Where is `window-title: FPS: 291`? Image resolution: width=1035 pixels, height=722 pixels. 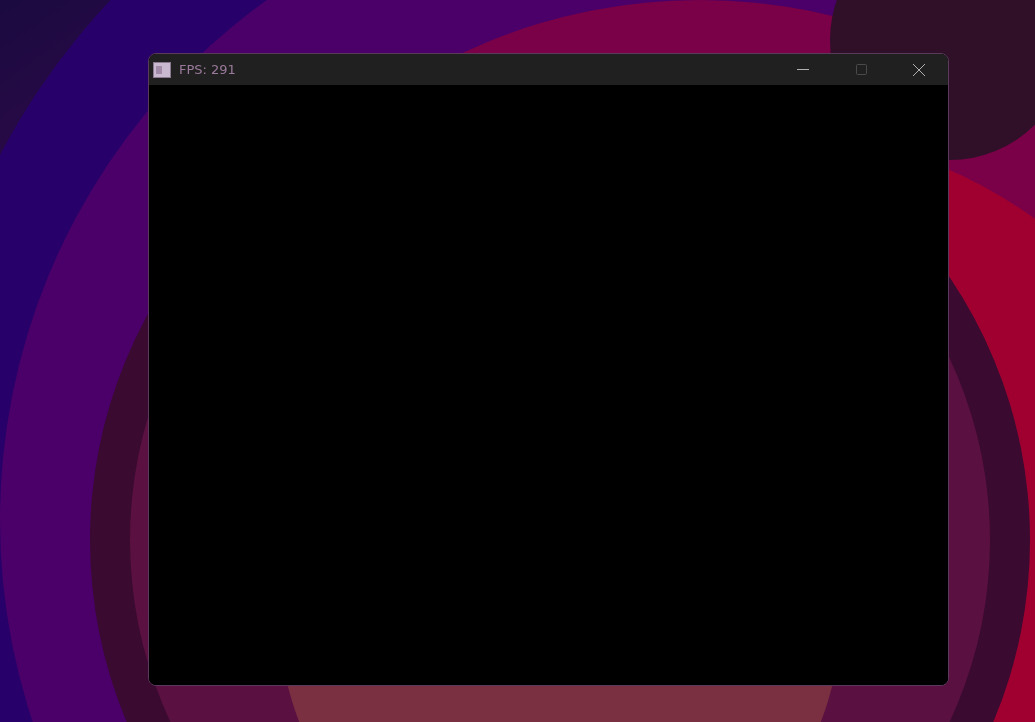
window-title: FPS: 291 is located at coordinates (208, 69).